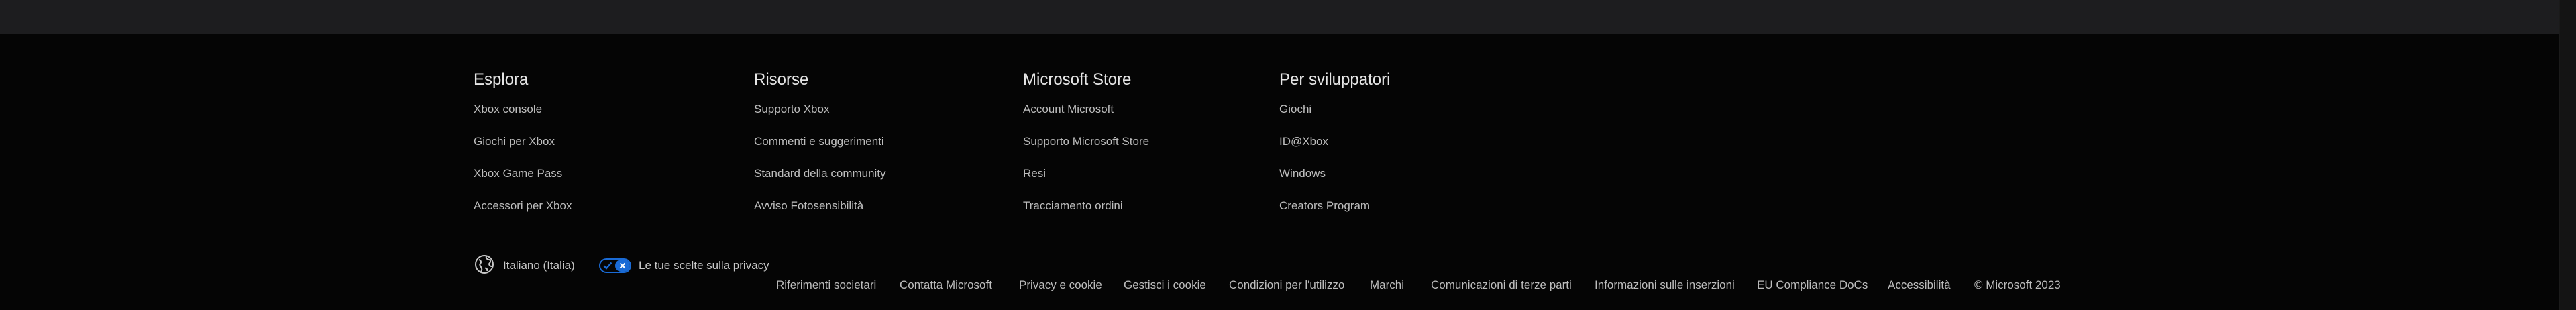  What do you see at coordinates (946, 285) in the screenshot?
I see `legal-link: Contatta Microsoft` at bounding box center [946, 285].